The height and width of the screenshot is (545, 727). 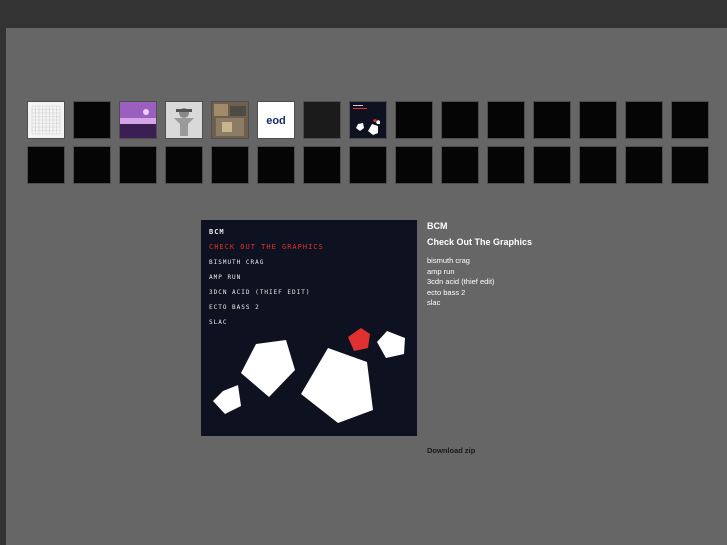 What do you see at coordinates (480, 242) in the screenshot?
I see `album-title: Check Out The Graphics` at bounding box center [480, 242].